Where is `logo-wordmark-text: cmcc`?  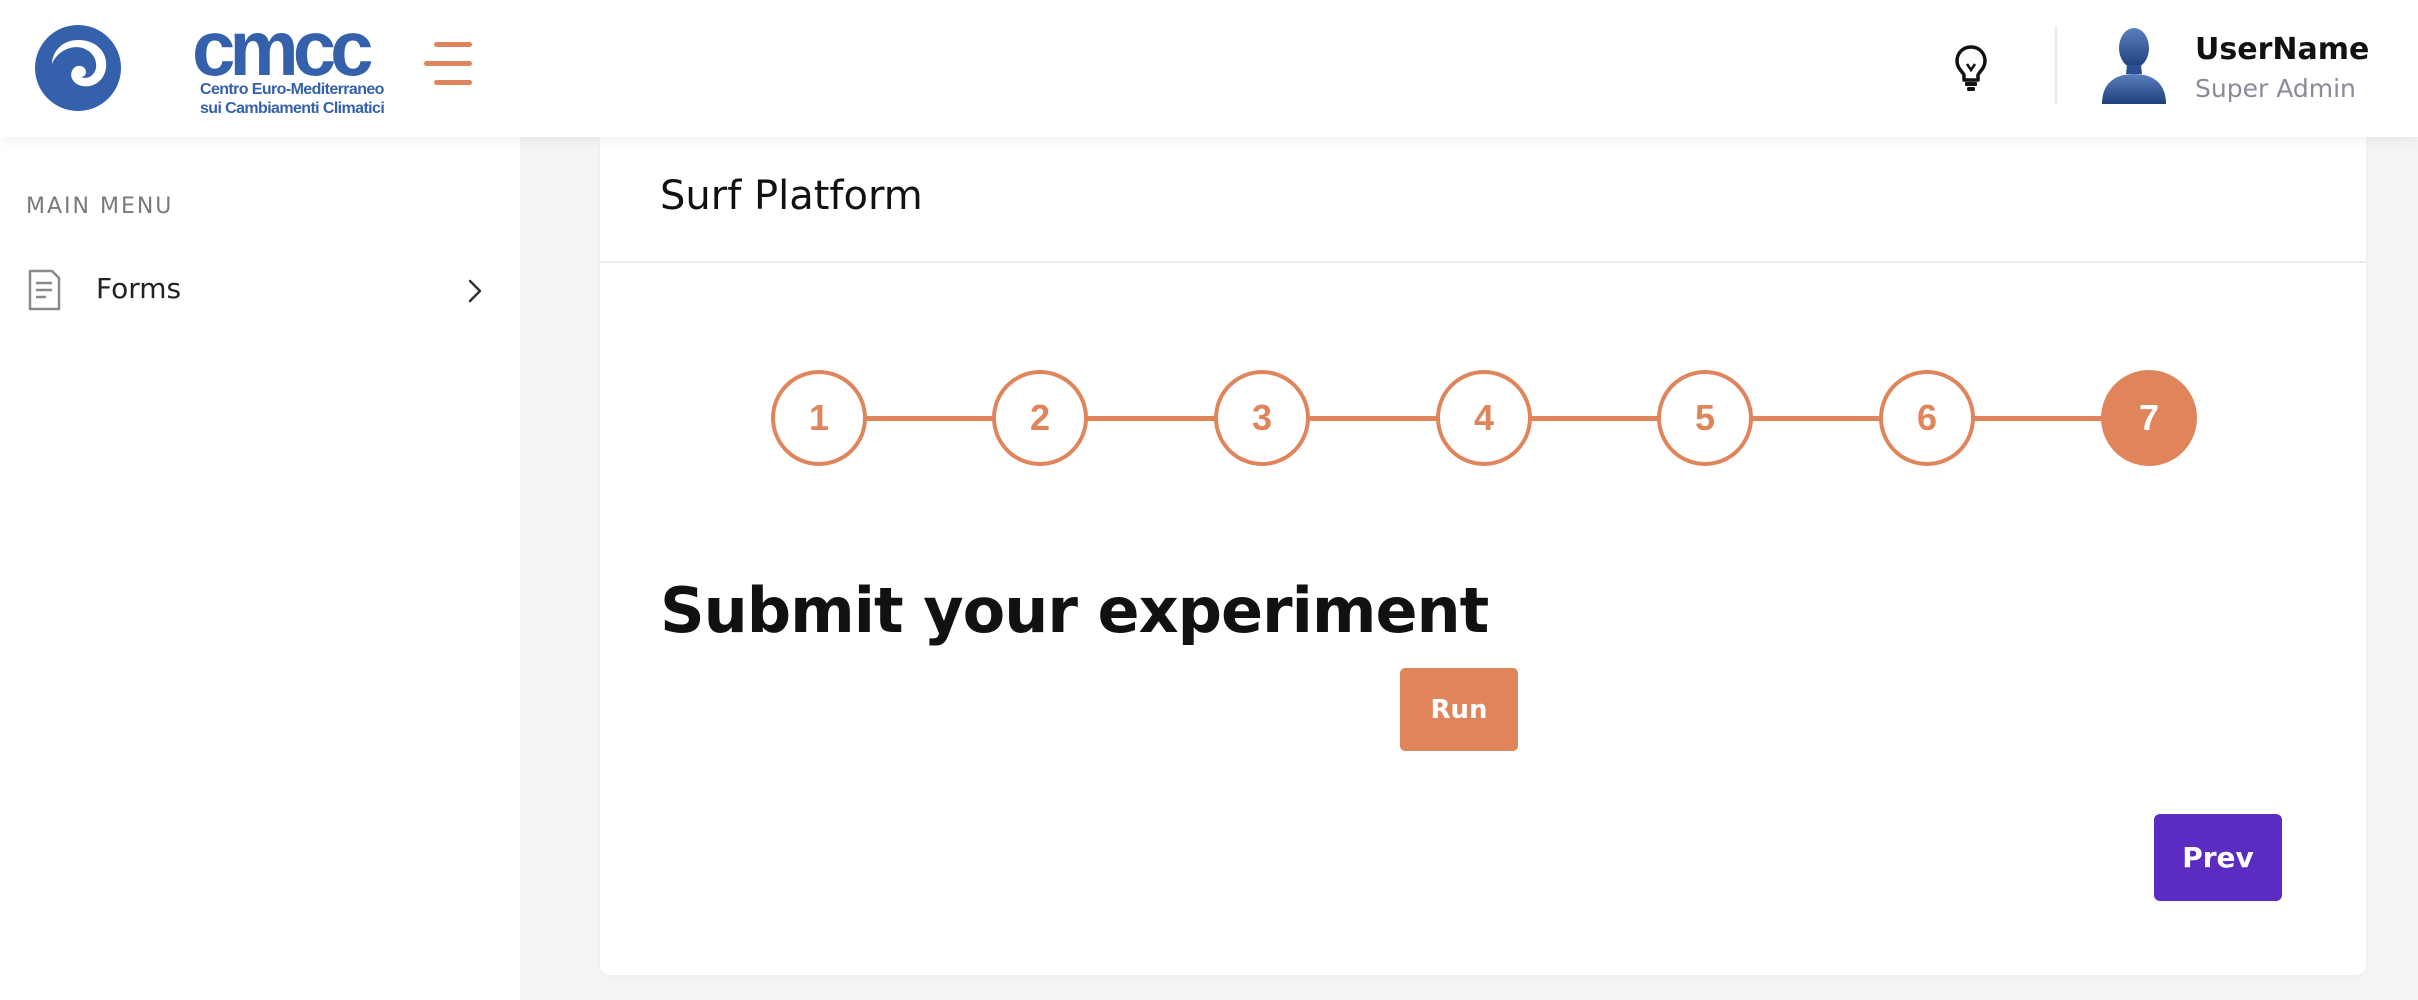 logo-wordmark-text: cmcc is located at coordinates (282, 48).